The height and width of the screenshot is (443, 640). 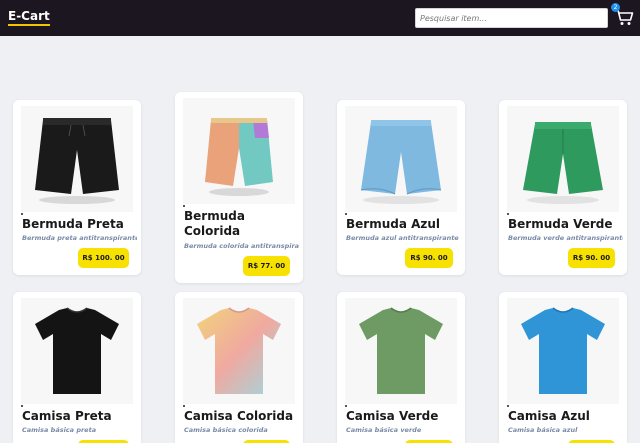 I want to click on product-name: Bermuda Colorida, so click(x=214, y=223).